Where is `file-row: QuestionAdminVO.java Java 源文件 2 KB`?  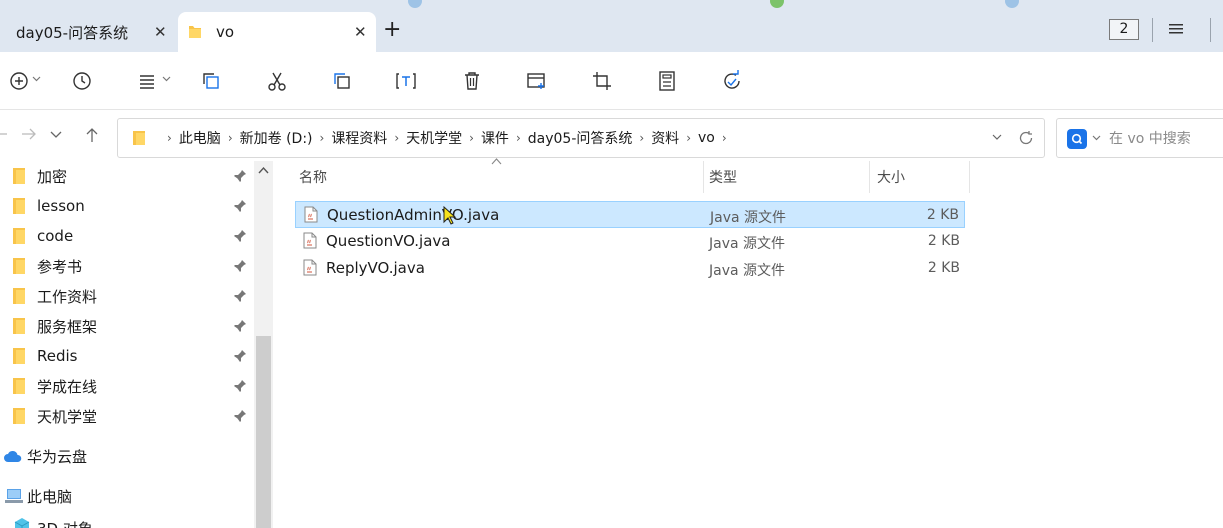
file-row: QuestionAdminVO.java Java 源文件 2 KB is located at coordinates (630, 214).